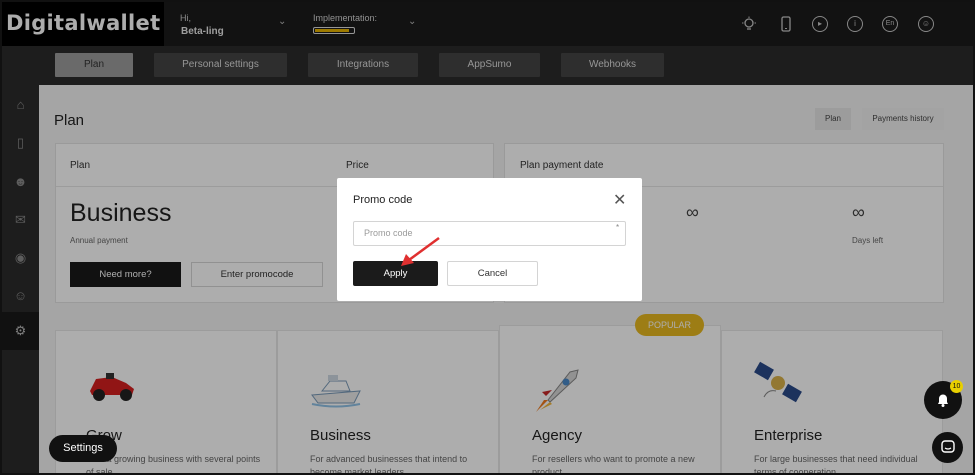 The image size is (975, 475). What do you see at coordinates (383, 200) in the screenshot?
I see `modal-title: Promo code` at bounding box center [383, 200].